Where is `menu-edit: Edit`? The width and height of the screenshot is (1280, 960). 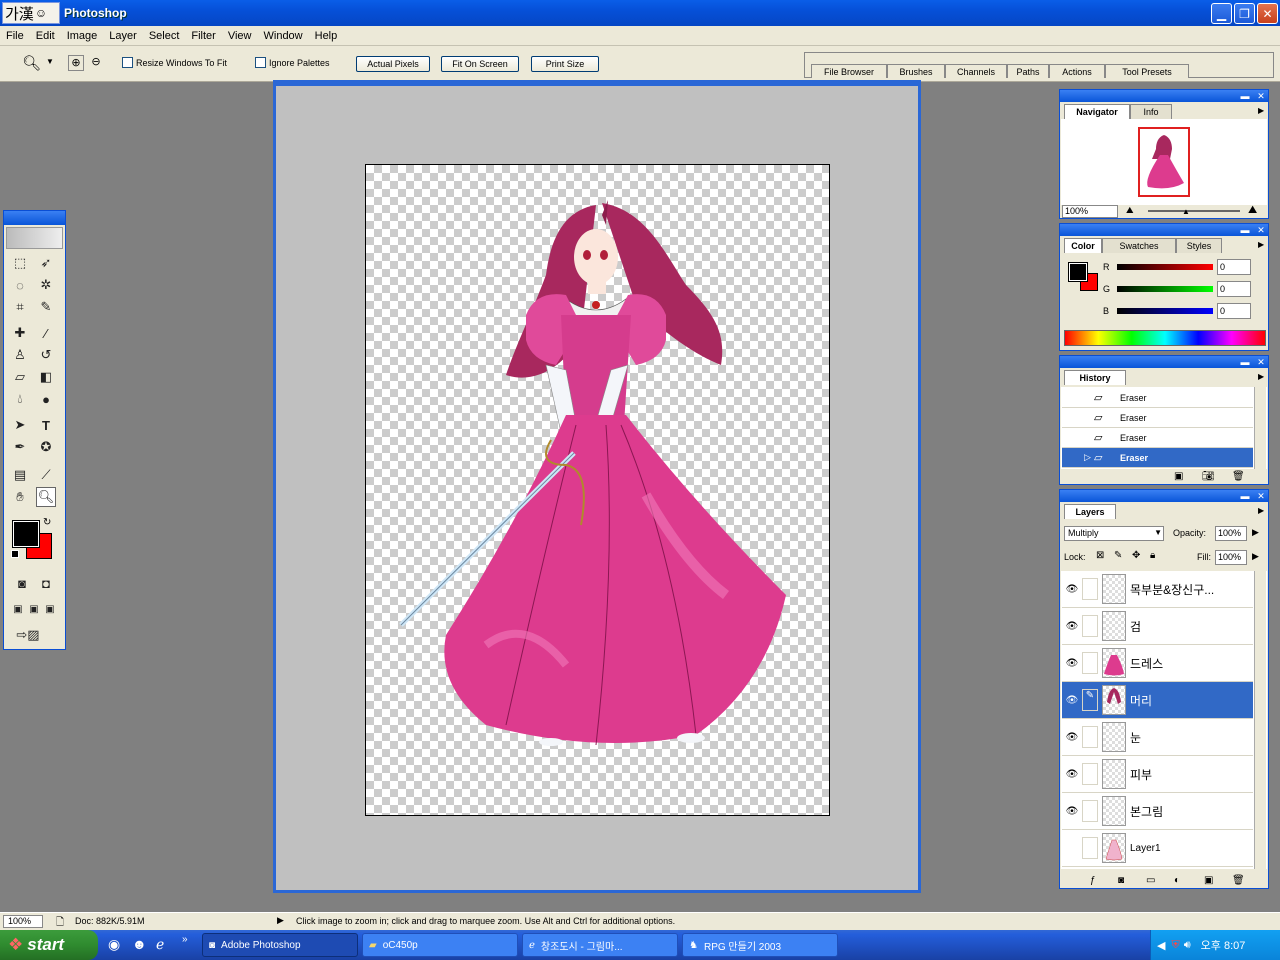
menu-edit: Edit is located at coordinates (45, 36).